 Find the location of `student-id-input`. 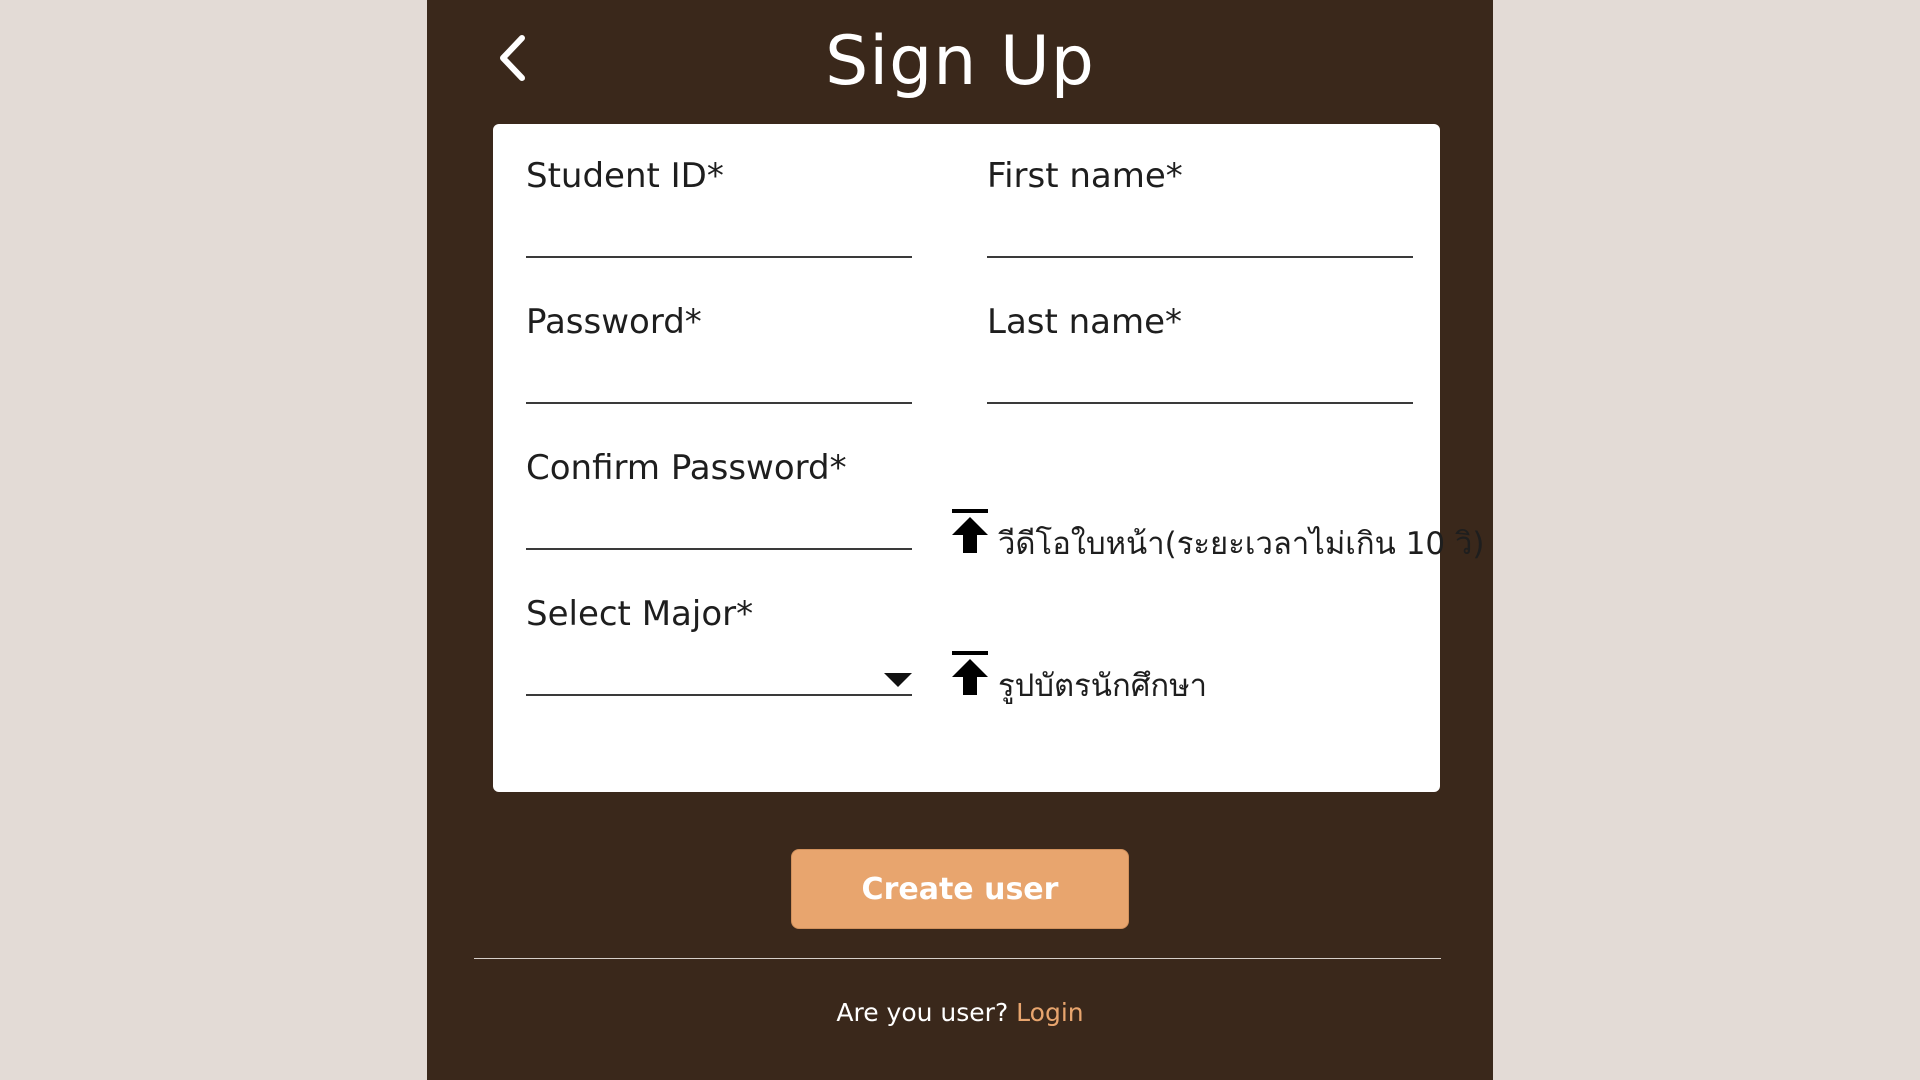

student-id-input is located at coordinates (719, 241).